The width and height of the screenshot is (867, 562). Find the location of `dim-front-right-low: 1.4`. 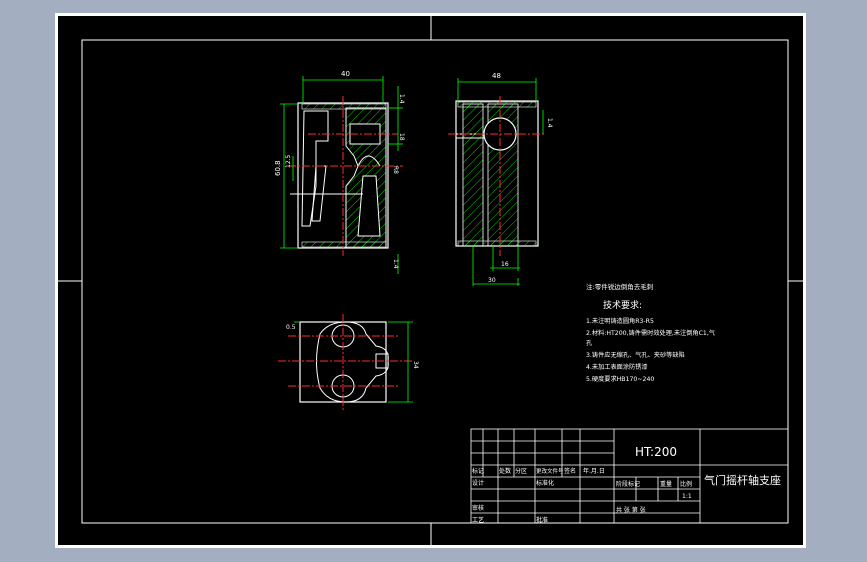

dim-front-right-low: 1.4 is located at coordinates (395, 264).